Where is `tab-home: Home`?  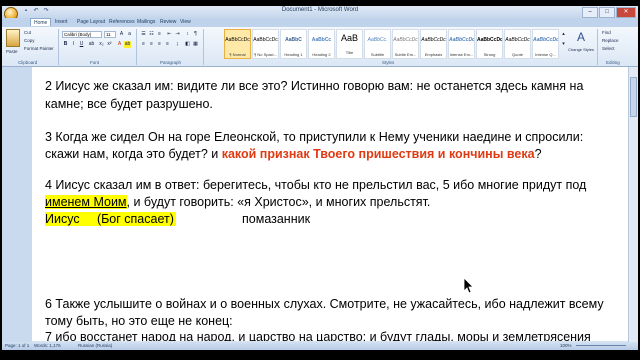 tab-home: Home is located at coordinates (41, 22).